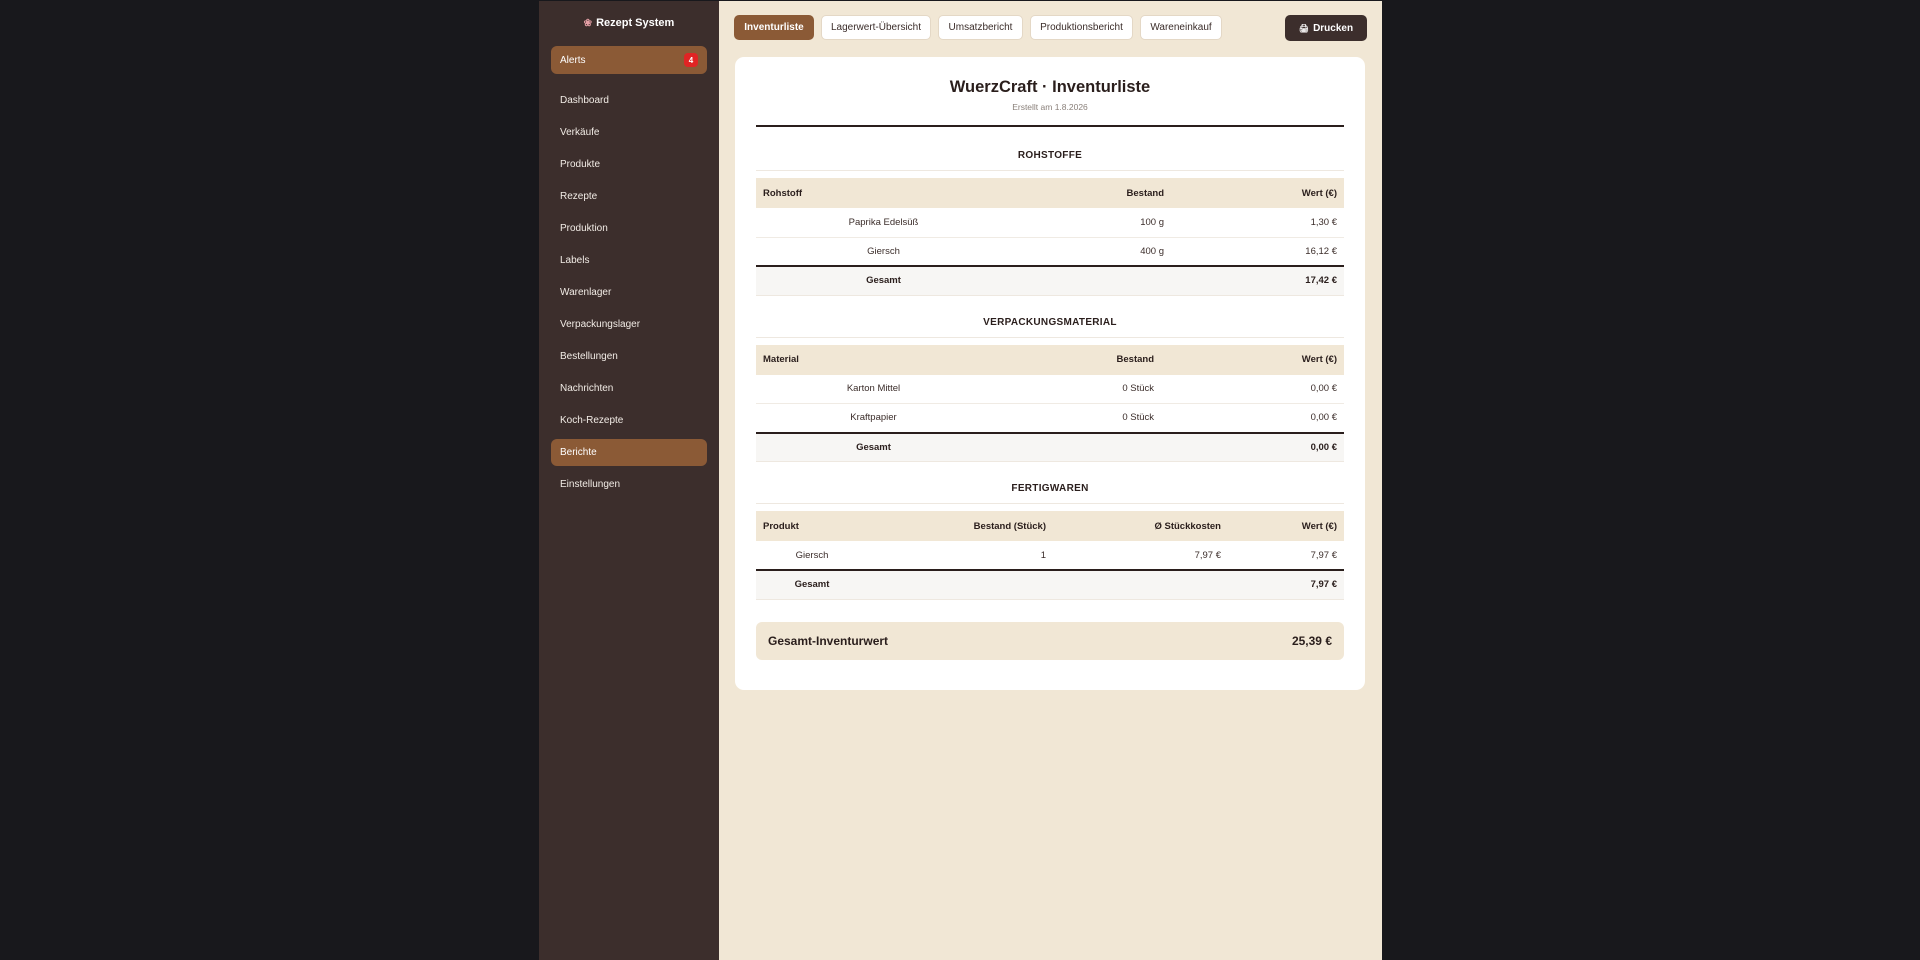 Image resolution: width=1920 pixels, height=960 pixels. I want to click on table-cell: 1,30 €, so click(1257, 223).